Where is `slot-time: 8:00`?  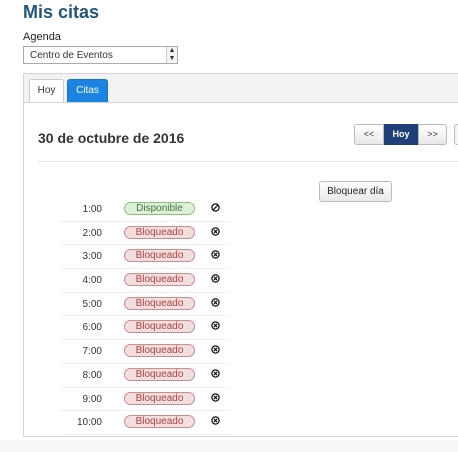
slot-time: 8:00 is located at coordinates (92, 375).